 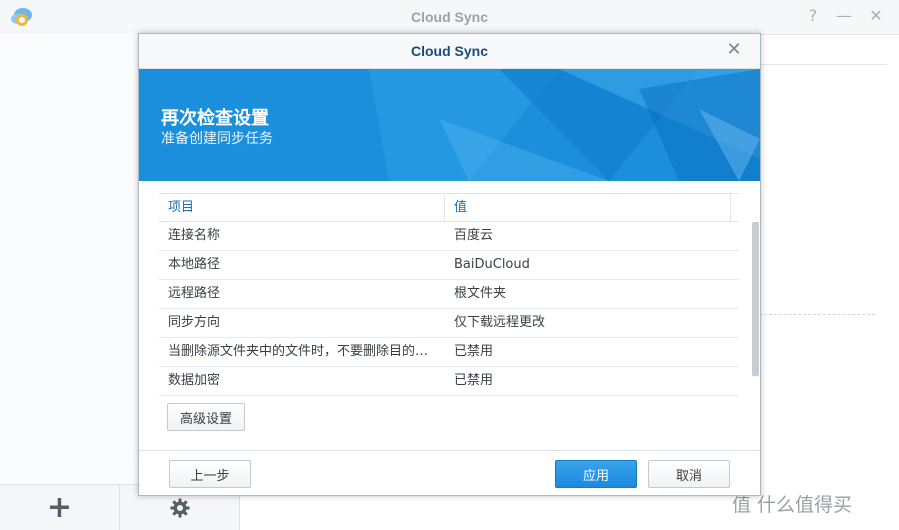 I want to click on table-row: 远程路径 根文件夹, so click(x=449, y=294).